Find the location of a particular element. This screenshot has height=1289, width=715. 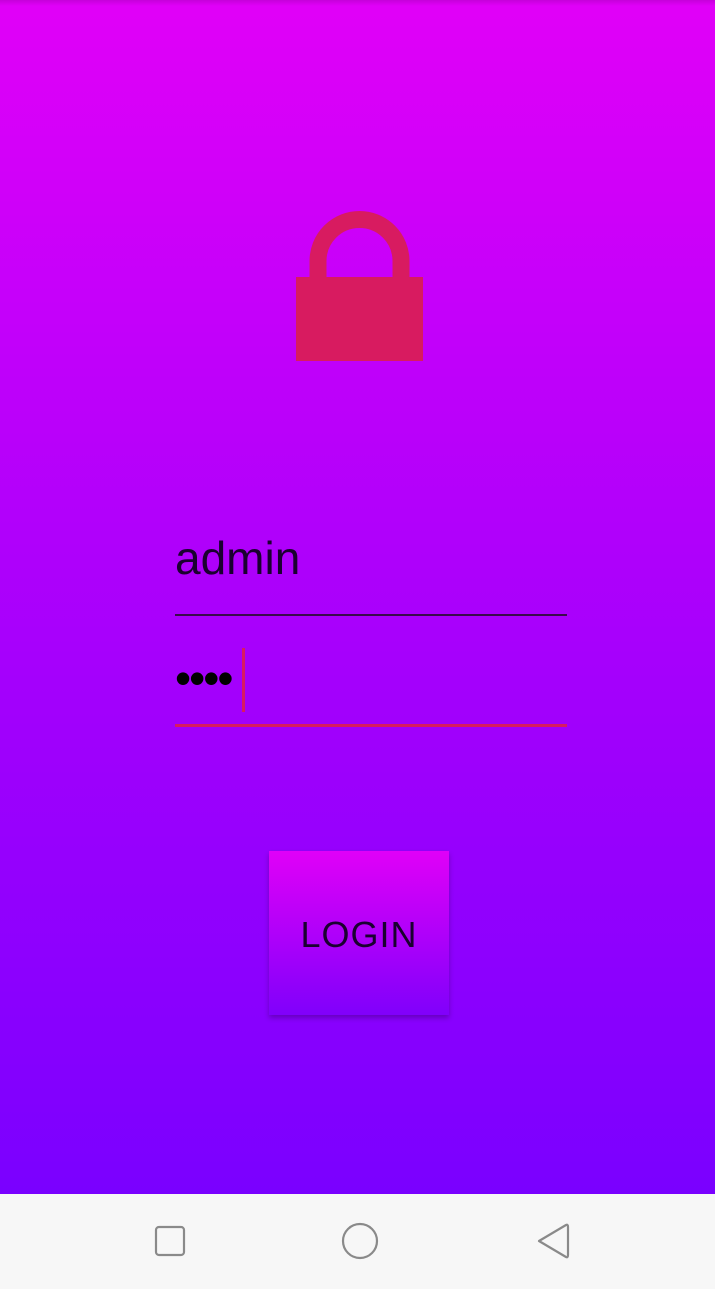

status-bar-shadow is located at coordinates (357, 3).